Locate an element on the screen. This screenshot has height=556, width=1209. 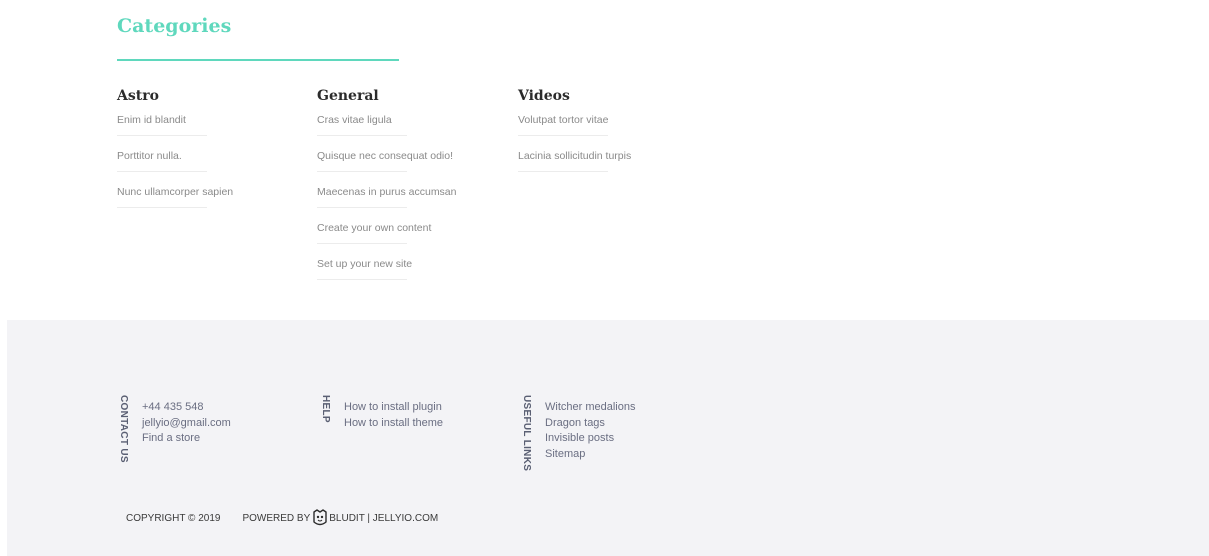
footer-email-link: jellyio@gmail.com is located at coordinates (186, 424).